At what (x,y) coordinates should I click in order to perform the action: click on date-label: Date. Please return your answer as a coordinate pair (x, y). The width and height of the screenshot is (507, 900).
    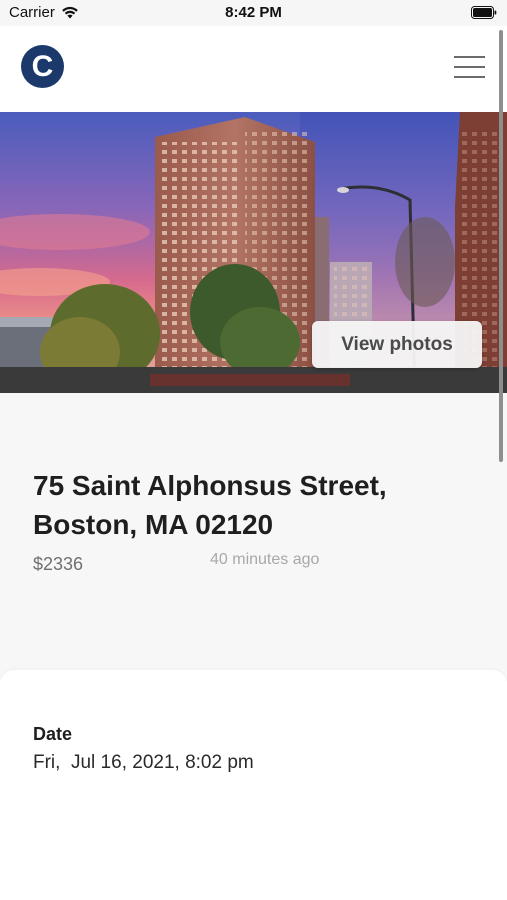
    Looking at the image, I should click on (53, 734).